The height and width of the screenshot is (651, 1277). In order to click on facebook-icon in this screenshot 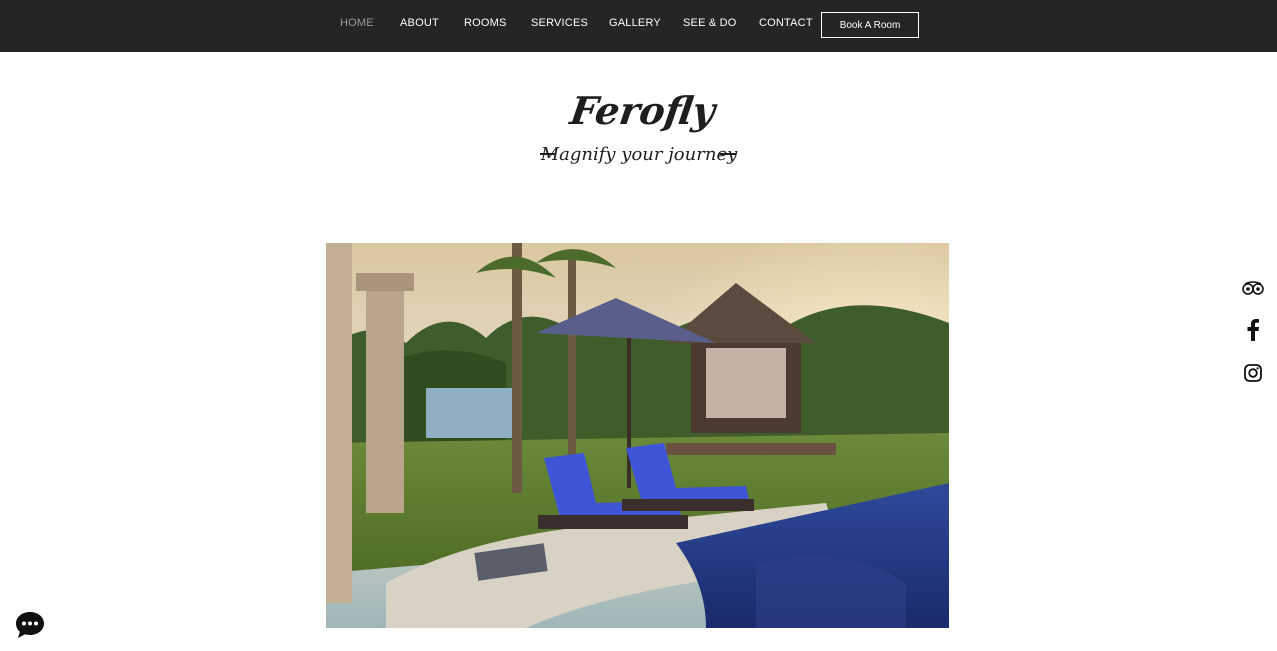, I will do `click(1253, 330)`.